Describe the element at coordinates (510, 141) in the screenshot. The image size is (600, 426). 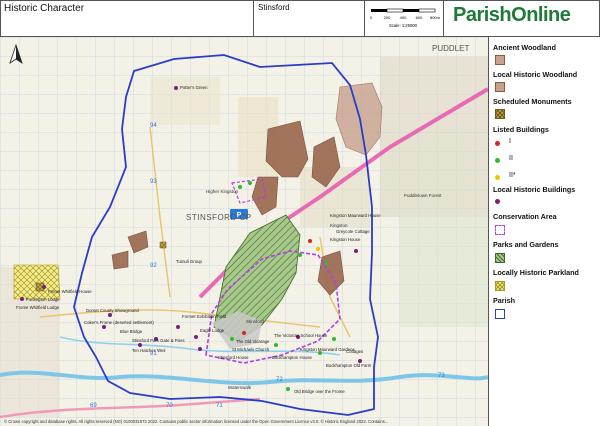
I see `legend-grade-i-label: I` at that location.